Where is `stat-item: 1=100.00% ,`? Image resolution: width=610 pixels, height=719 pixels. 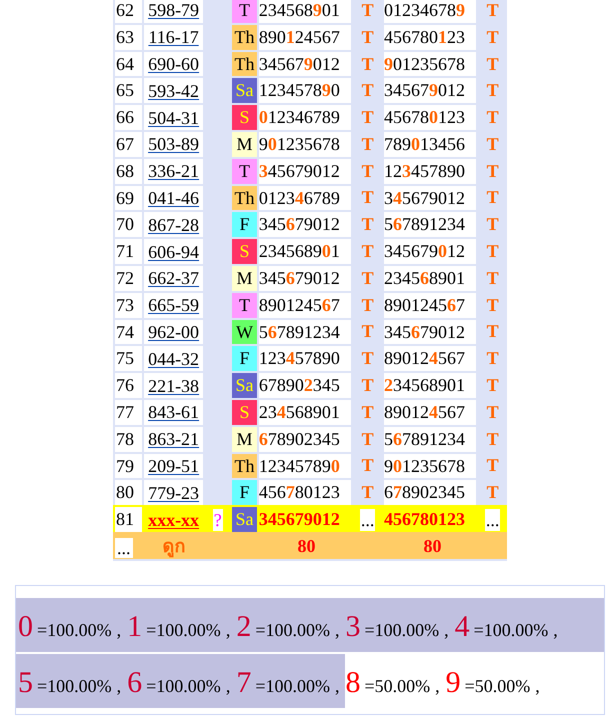 stat-item: 1=100.00% , is located at coordinates (181, 625).